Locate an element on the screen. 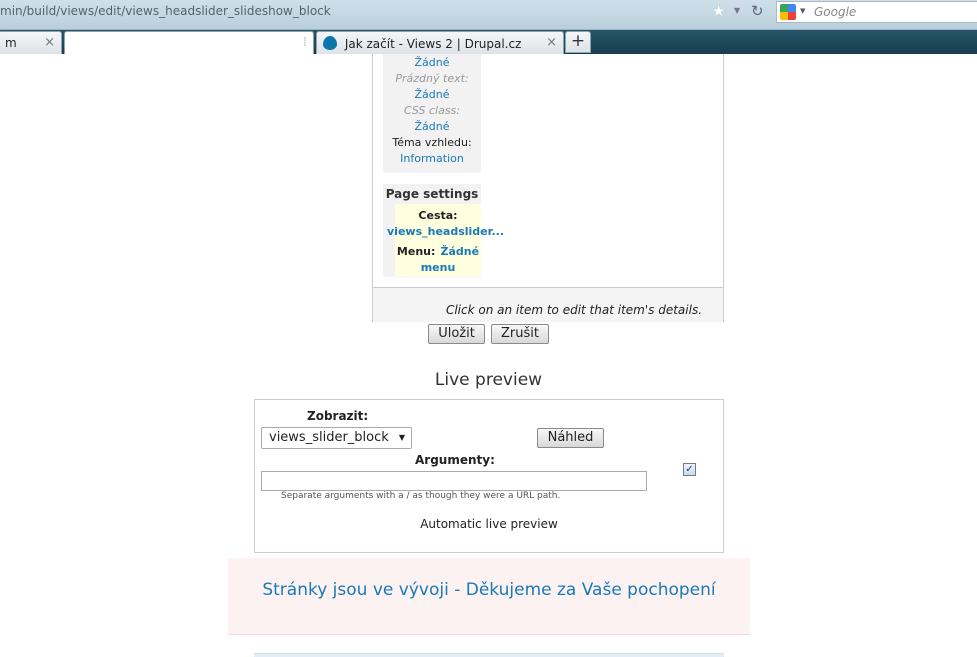 The width and height of the screenshot is (977, 657). block-settings-column: Žádné Prázdný text: Žádné CSS class is located at coordinates (432, 113).